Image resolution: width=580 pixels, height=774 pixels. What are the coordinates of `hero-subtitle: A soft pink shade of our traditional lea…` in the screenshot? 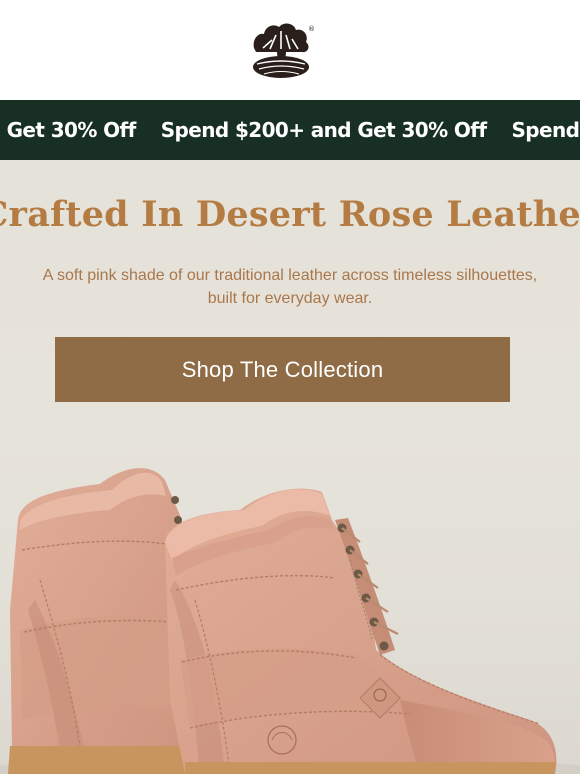 It's located at (290, 287).